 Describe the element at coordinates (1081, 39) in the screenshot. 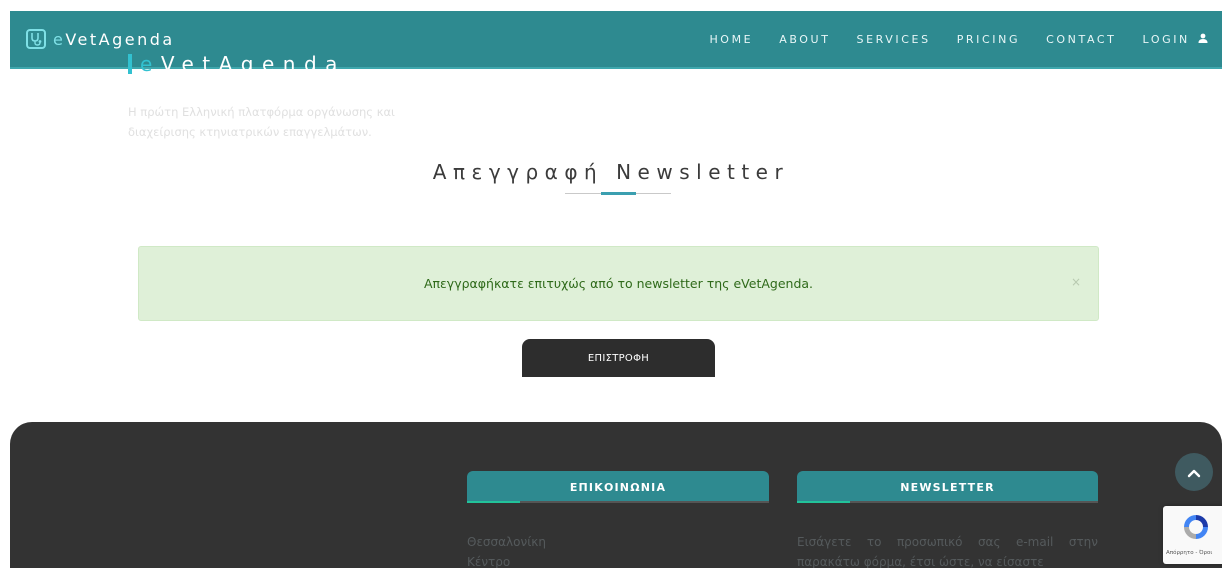

I see `nav-contact: CONTACT` at that location.